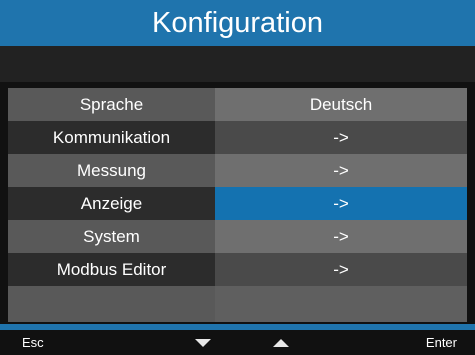 This screenshot has height=355, width=475. I want to click on menu-item-label: Sprache, so click(111, 104).